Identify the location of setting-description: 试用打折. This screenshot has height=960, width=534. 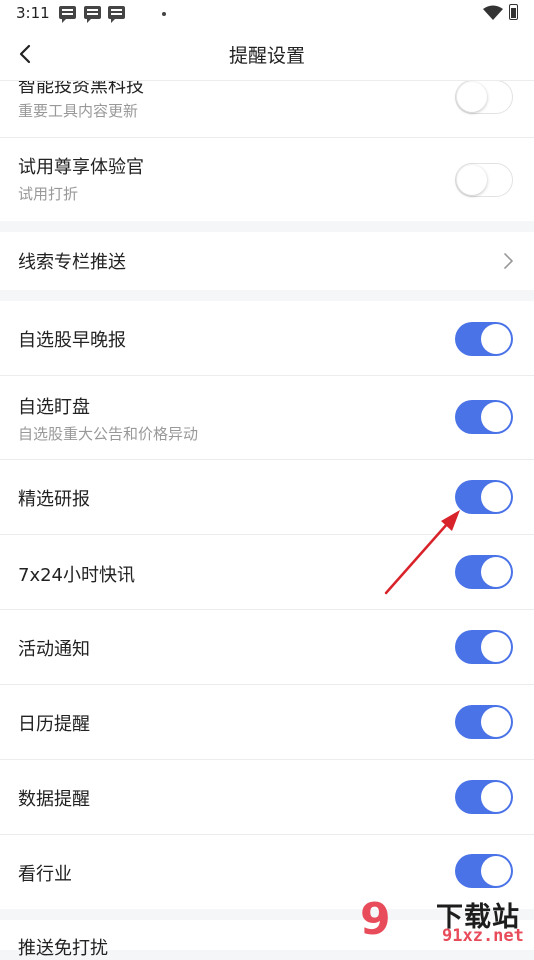
(48, 194).